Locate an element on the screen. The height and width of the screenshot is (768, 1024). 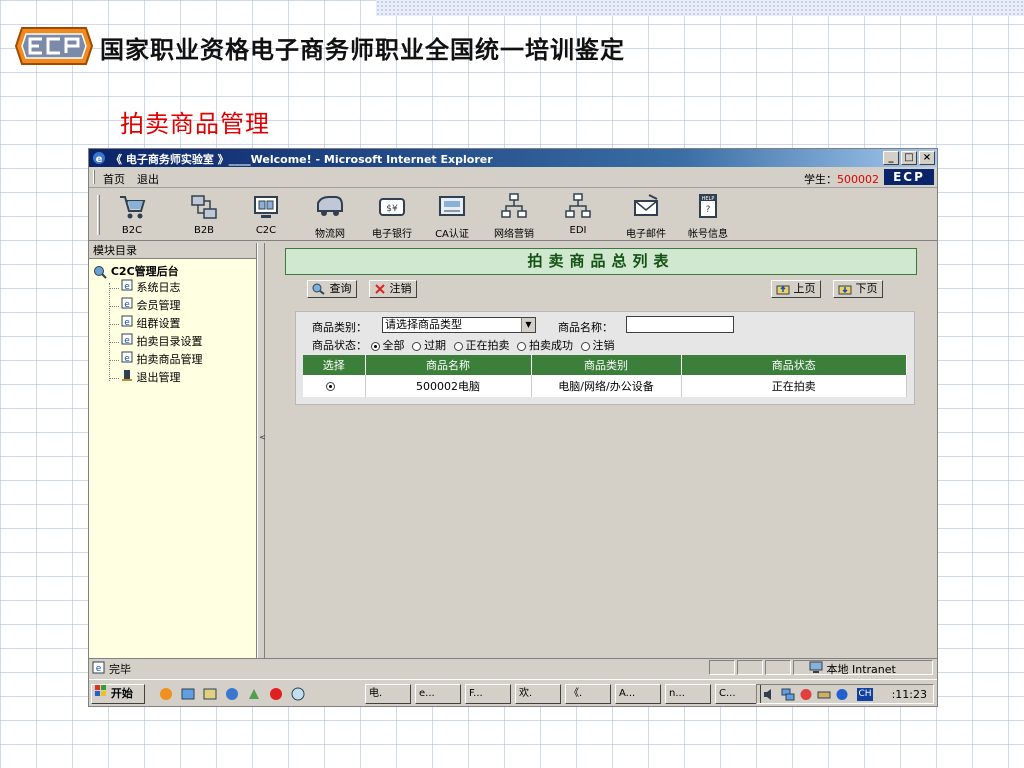
task-button-lab: 《. is located at coordinates (588, 694).